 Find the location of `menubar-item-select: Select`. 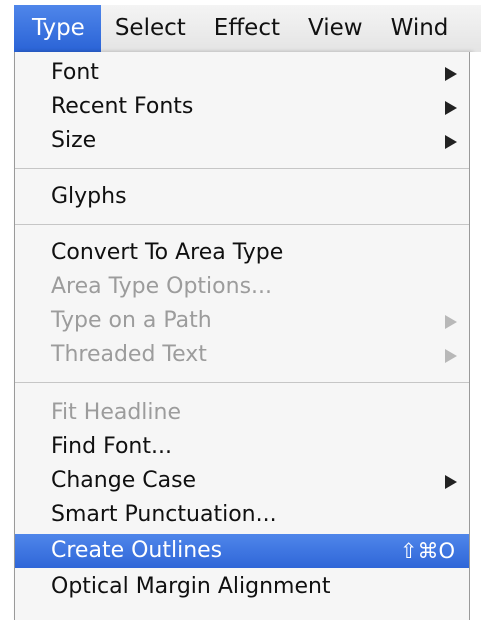

menubar-item-select: Select is located at coordinates (150, 28).